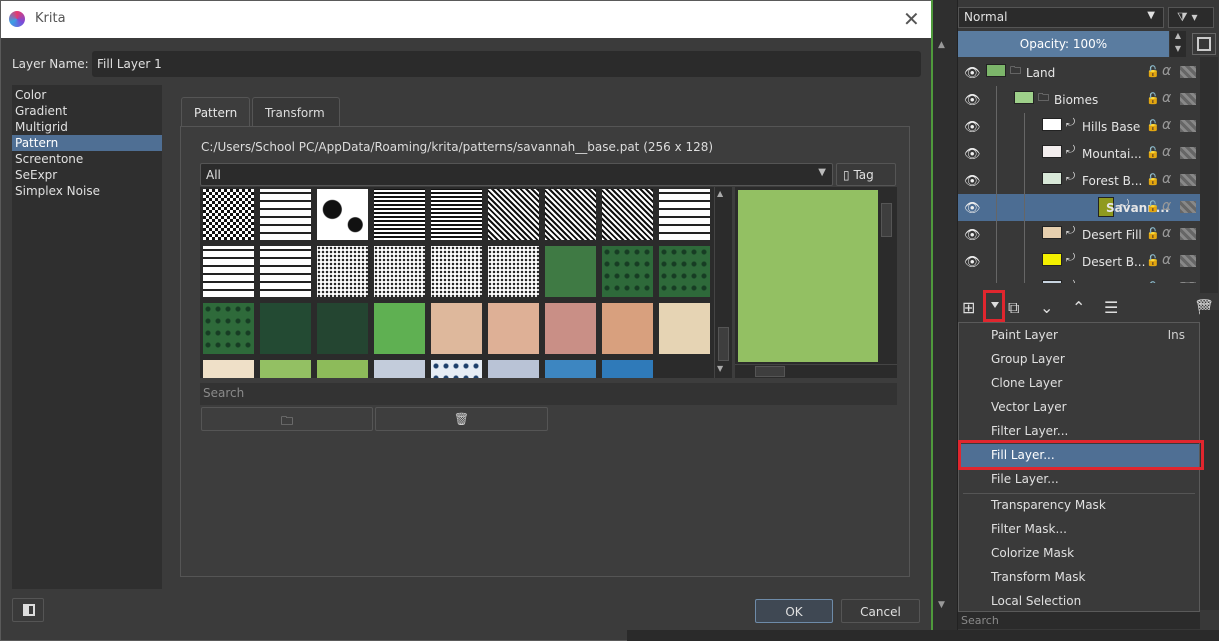 The height and width of the screenshot is (641, 1219). Describe the element at coordinates (87, 95) in the screenshot. I see `fill-type-item: Color` at that location.